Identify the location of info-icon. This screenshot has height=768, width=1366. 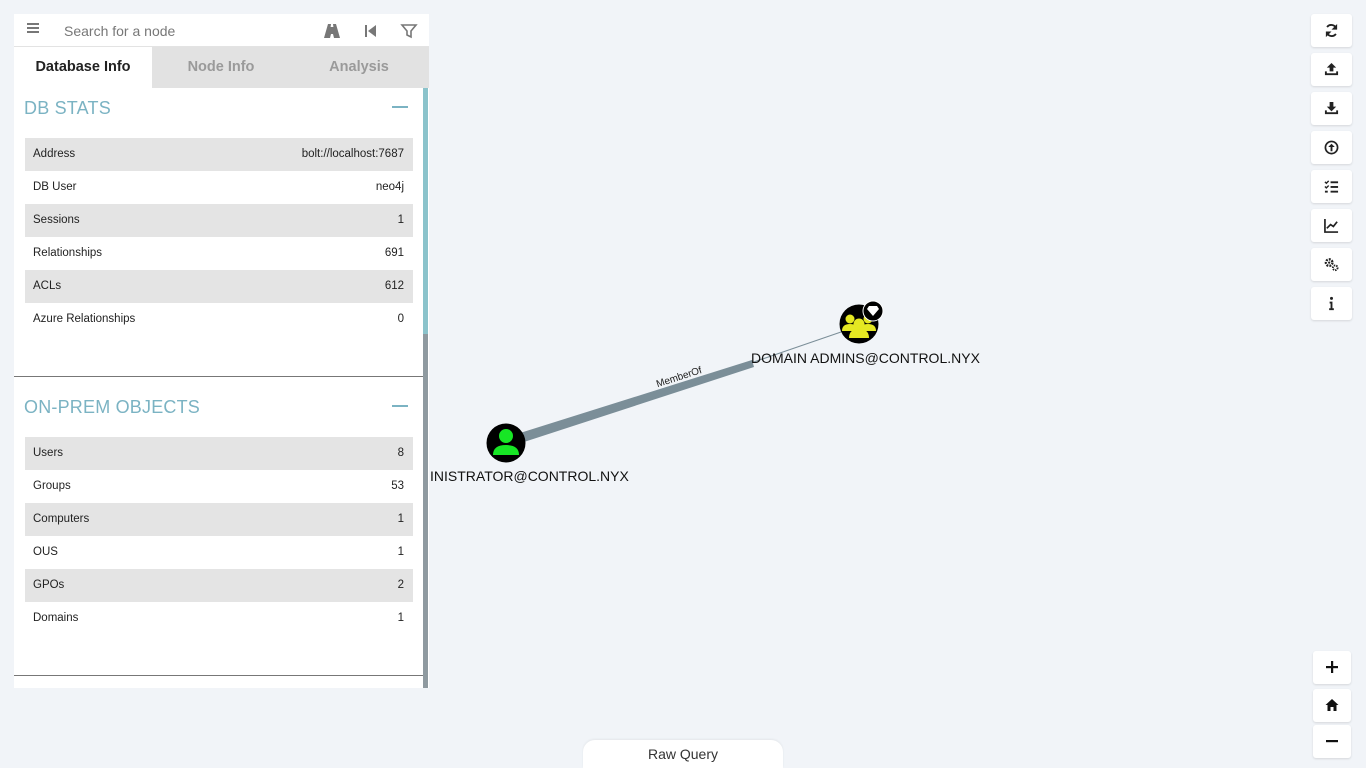
(1331, 303).